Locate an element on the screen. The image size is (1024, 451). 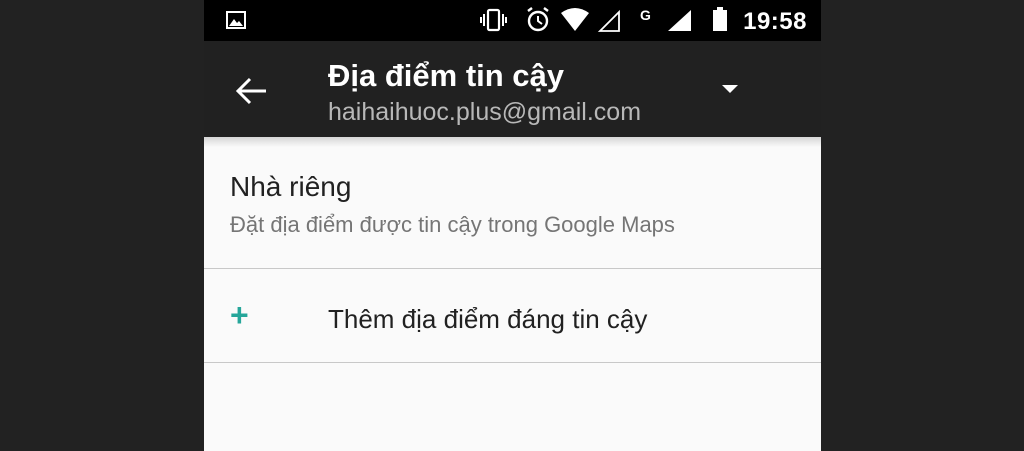
dropdown-arrow-icon is located at coordinates (730, 89).